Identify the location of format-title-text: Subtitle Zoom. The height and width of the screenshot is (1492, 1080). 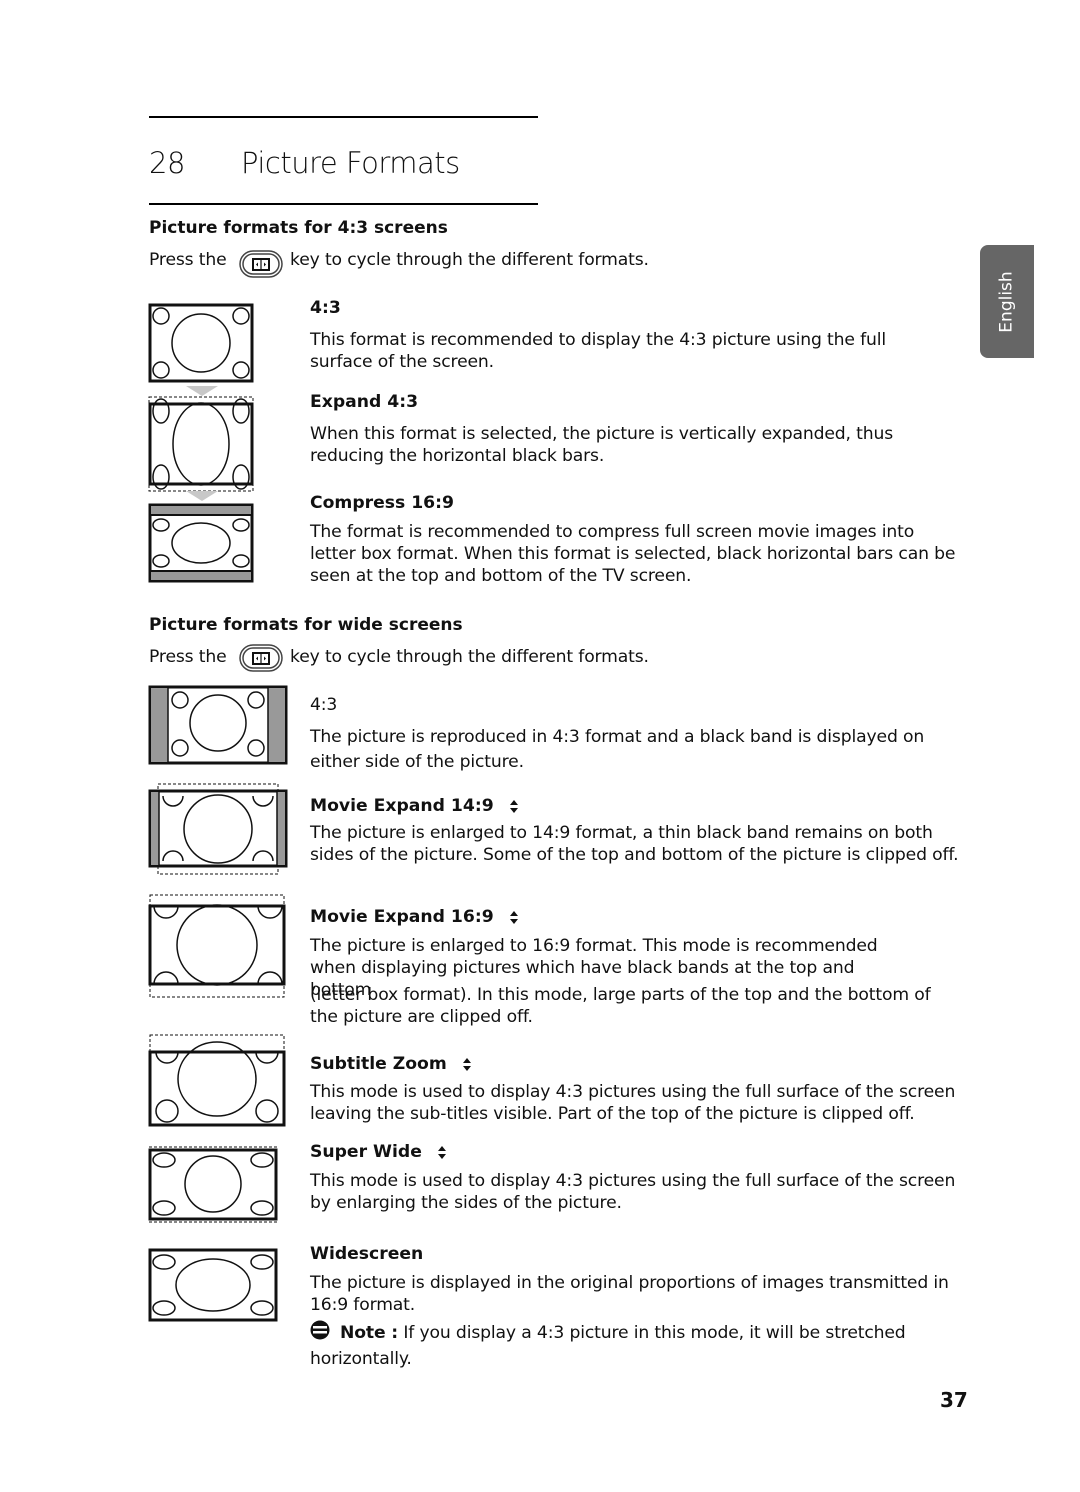
(378, 1064).